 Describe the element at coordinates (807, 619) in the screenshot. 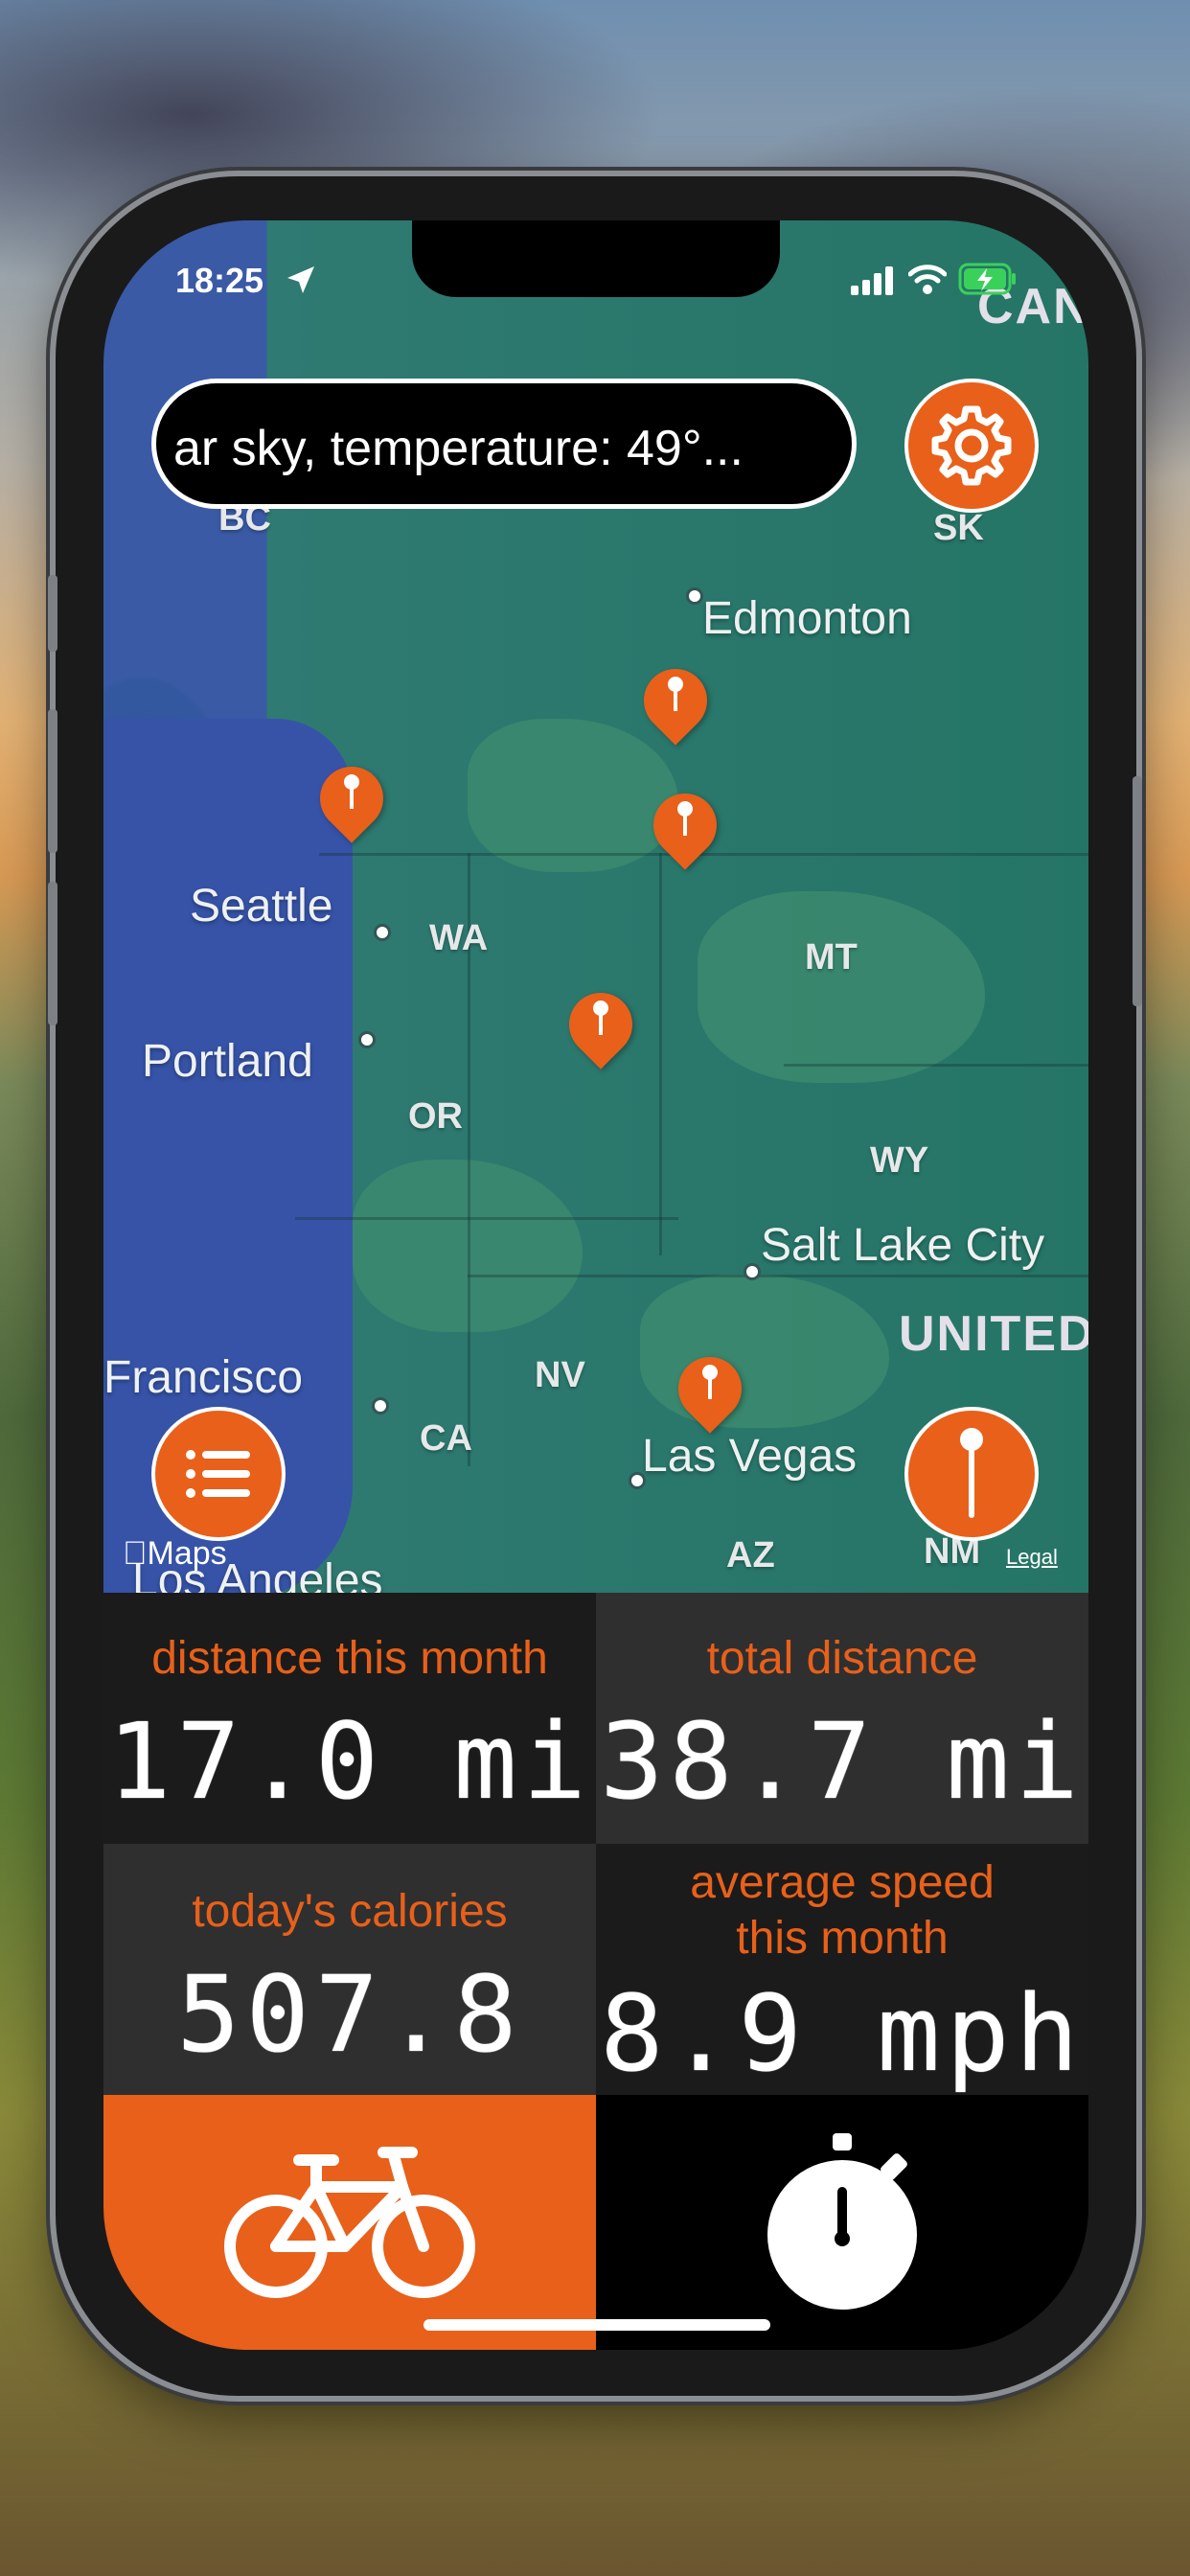

I see `city-label-edmonton: Edmonton` at that location.